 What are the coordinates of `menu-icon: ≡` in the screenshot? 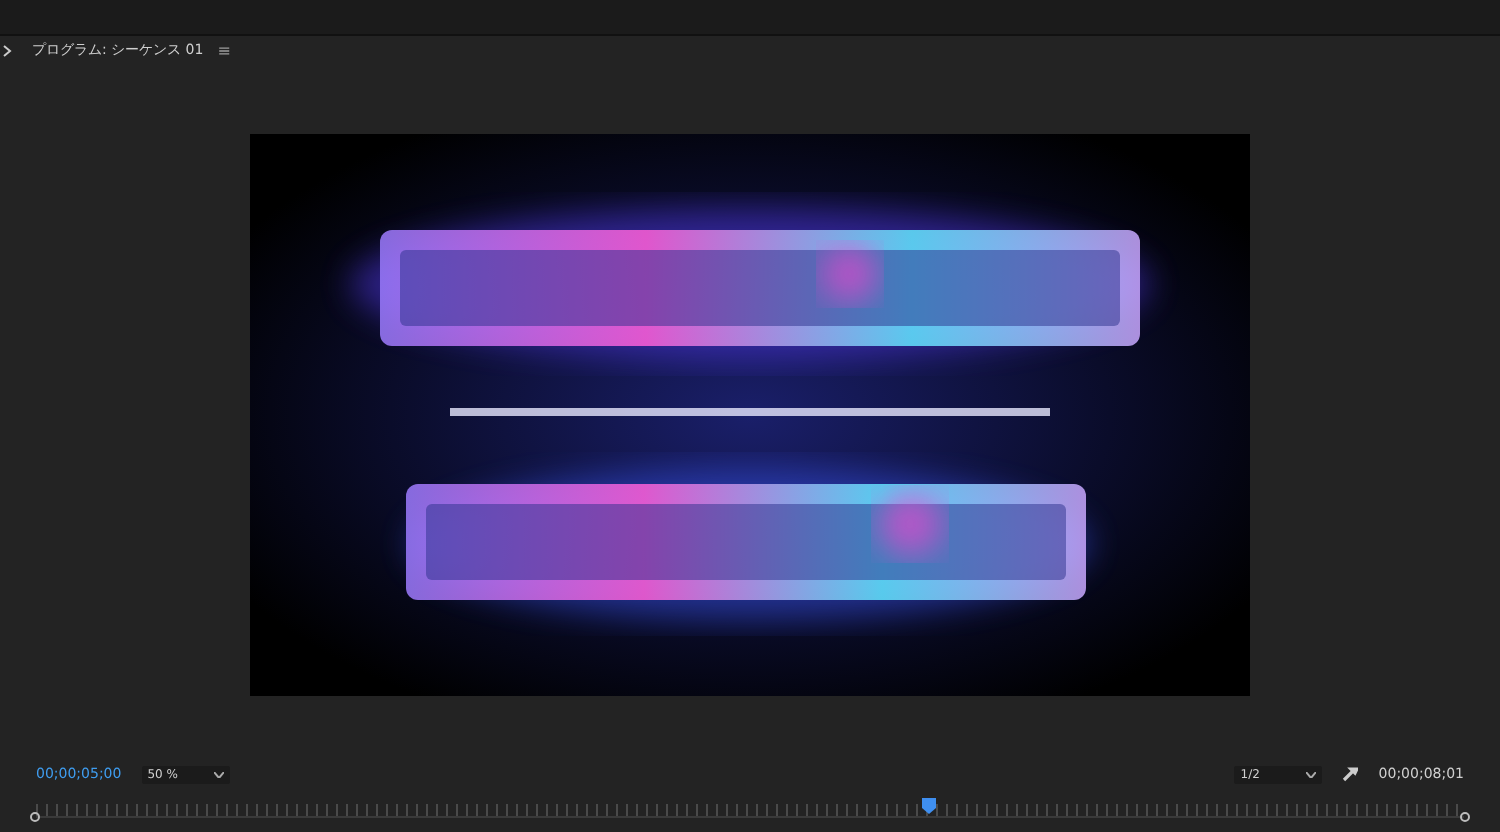 It's located at (224, 50).